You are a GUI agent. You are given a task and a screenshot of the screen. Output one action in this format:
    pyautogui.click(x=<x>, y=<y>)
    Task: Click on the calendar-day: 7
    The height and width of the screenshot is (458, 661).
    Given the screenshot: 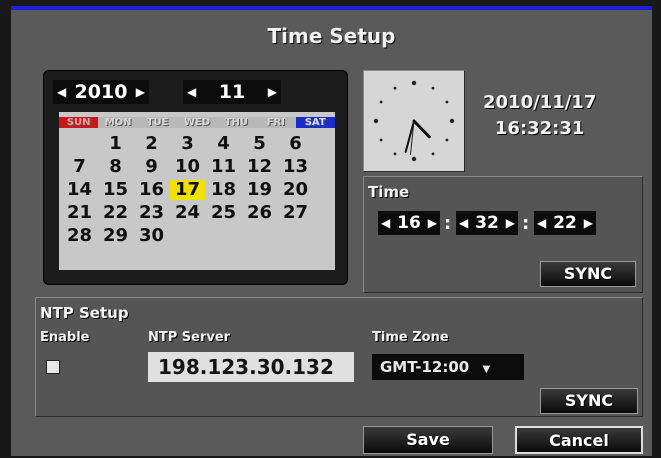 What is the action you would take?
    pyautogui.click(x=79, y=167)
    